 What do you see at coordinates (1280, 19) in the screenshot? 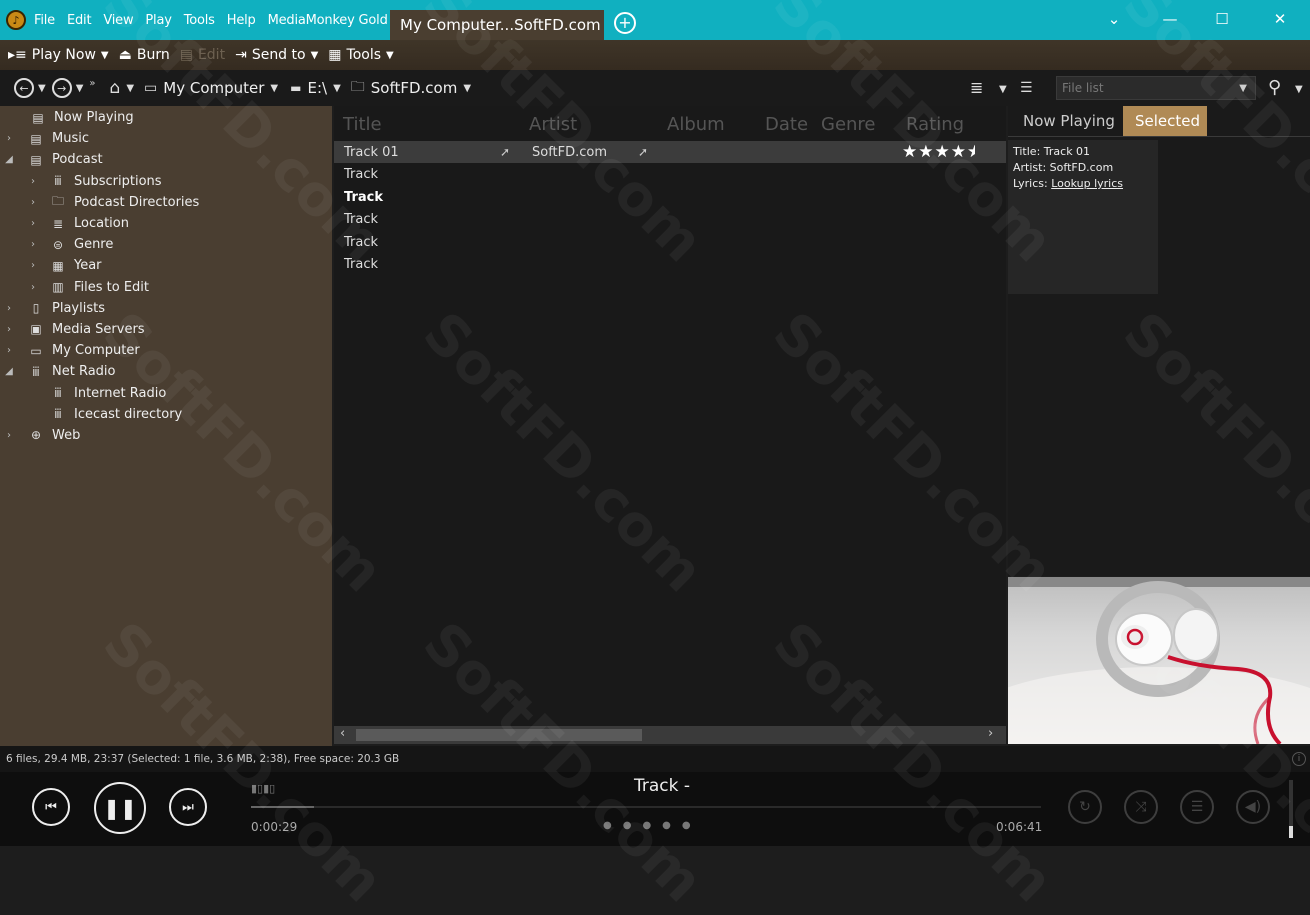
I see `close-button: ✕` at bounding box center [1280, 19].